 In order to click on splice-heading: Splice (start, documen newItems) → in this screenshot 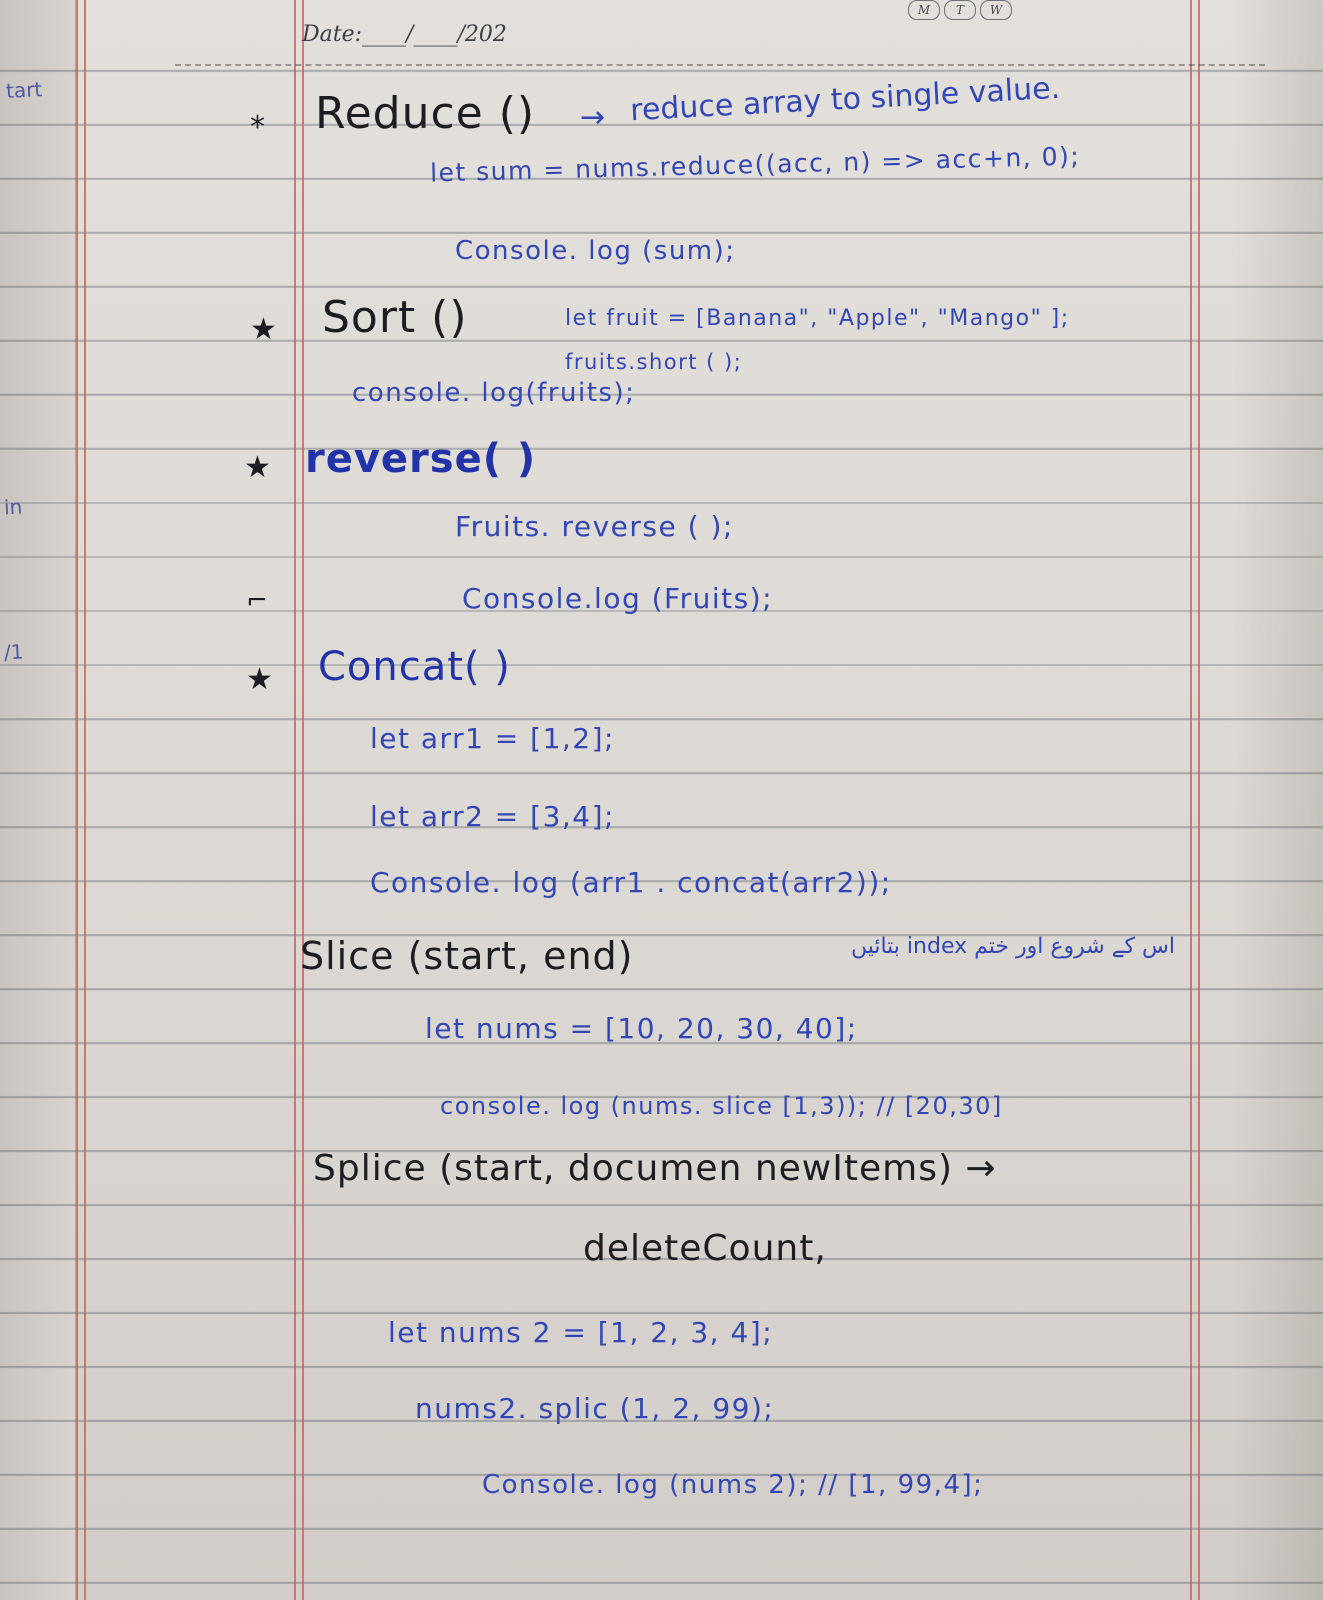, I will do `click(655, 1168)`.